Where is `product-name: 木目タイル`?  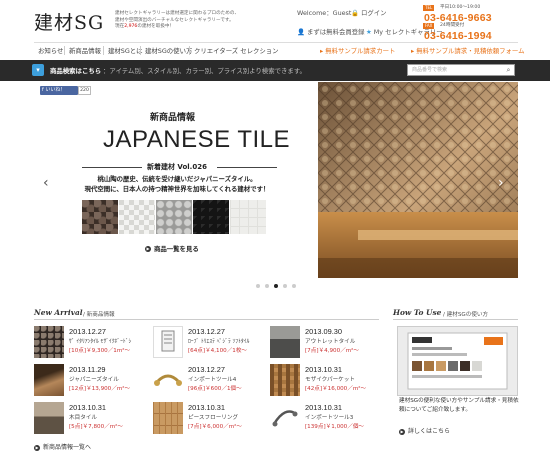 product-name: 木目タイル is located at coordinates (83, 418).